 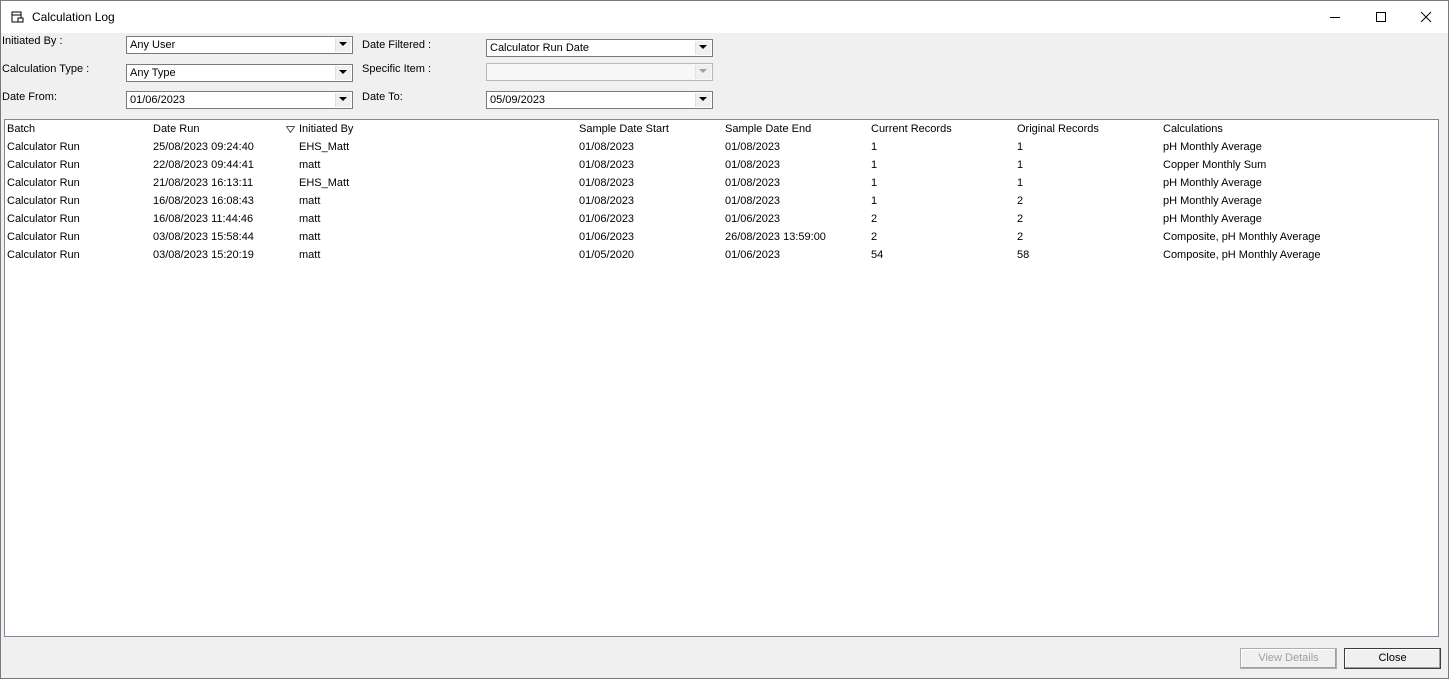 What do you see at coordinates (1392, 658) in the screenshot?
I see `close-button: Close` at bounding box center [1392, 658].